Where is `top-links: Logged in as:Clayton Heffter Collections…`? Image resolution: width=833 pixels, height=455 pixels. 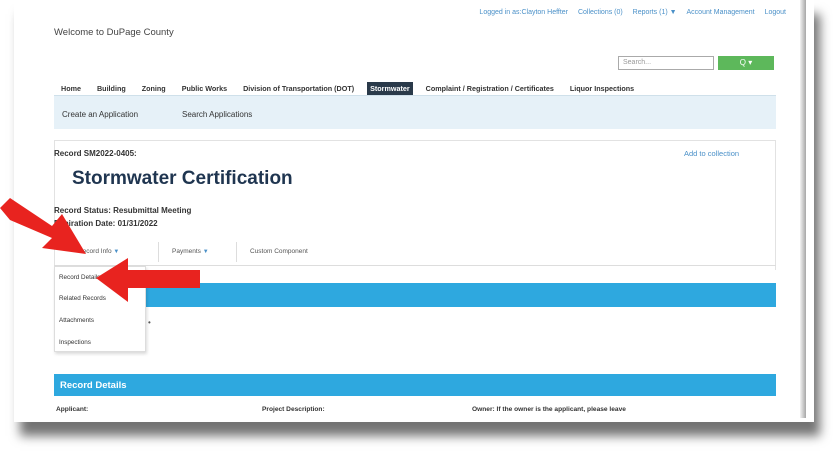
top-links: Logged in as:Clayton Heffter Collections… is located at coordinates (628, 12).